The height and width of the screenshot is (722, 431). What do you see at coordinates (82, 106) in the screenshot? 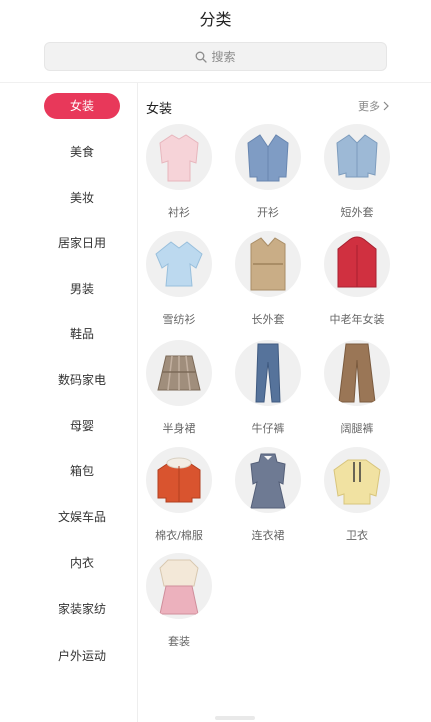
I see `sidebar-item-womens-clothing: 女装` at bounding box center [82, 106].